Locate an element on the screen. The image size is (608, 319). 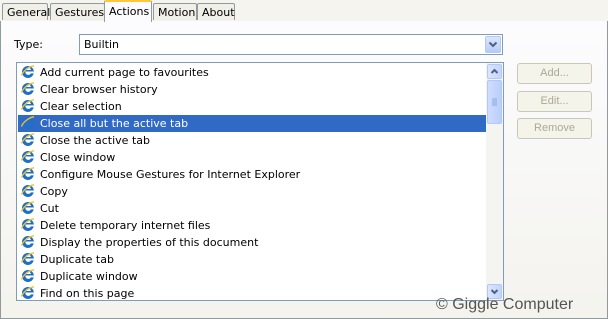
tab-general: General is located at coordinates (26, 11).